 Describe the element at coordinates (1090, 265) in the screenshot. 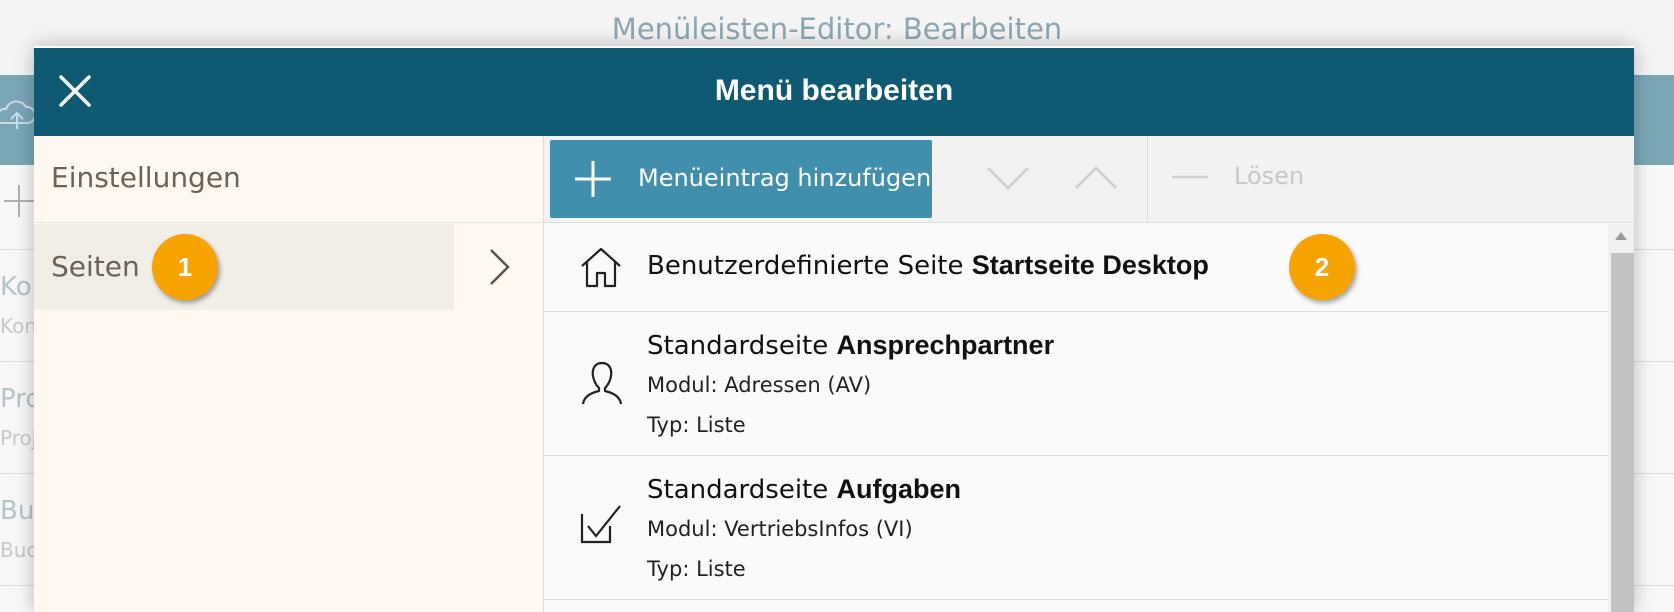

I see `item-title-name: Startseite Desktop` at that location.